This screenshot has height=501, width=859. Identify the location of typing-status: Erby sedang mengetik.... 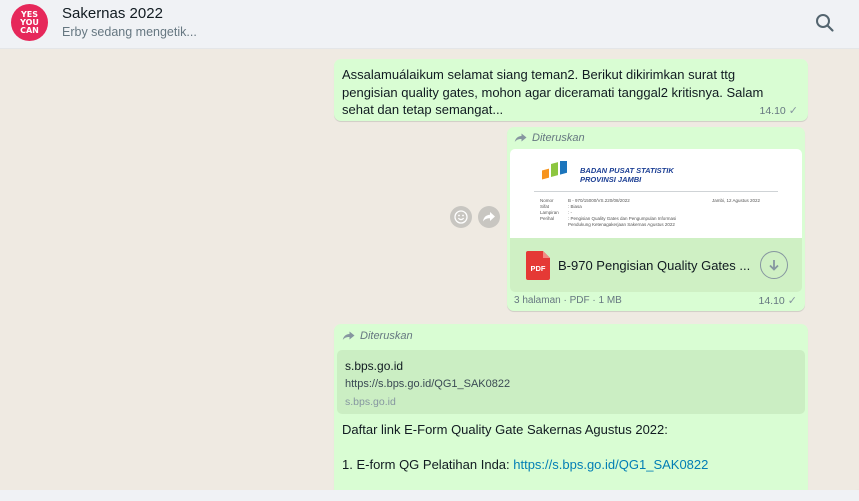
(129, 32).